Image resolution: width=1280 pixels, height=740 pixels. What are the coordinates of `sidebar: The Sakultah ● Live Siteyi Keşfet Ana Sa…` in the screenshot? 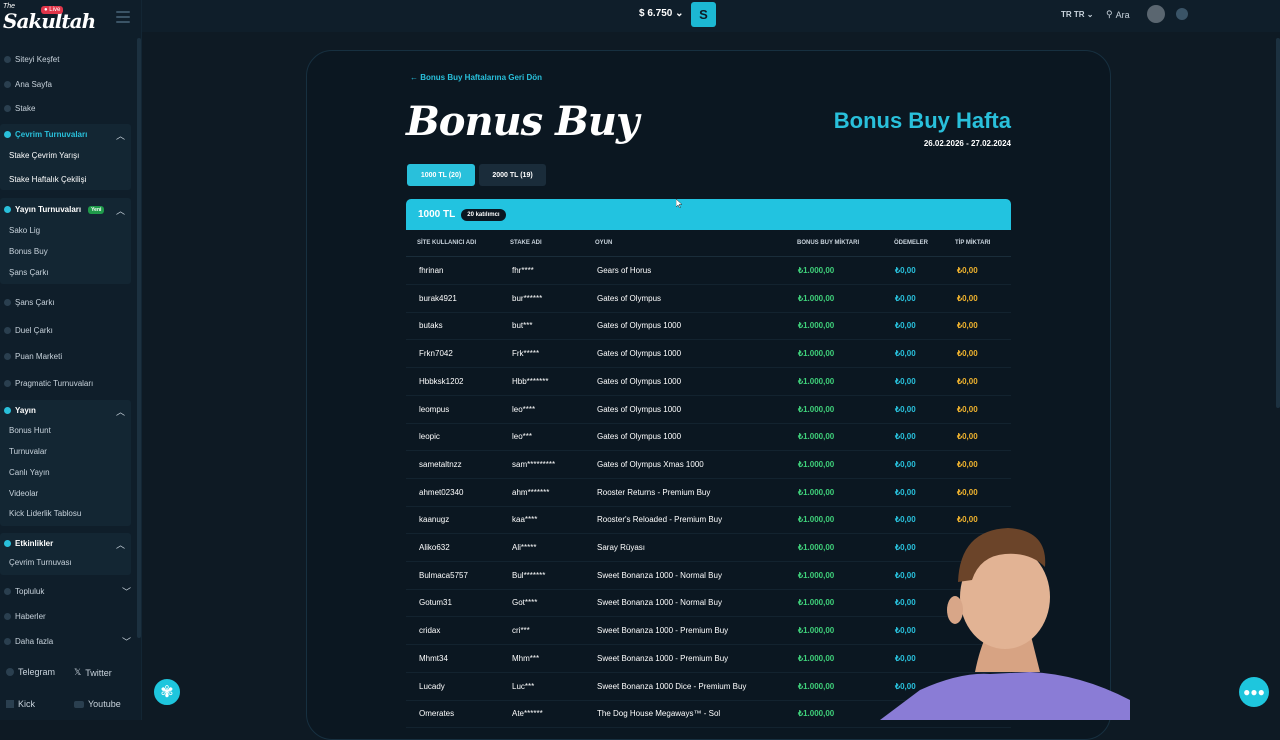 It's located at (71, 360).